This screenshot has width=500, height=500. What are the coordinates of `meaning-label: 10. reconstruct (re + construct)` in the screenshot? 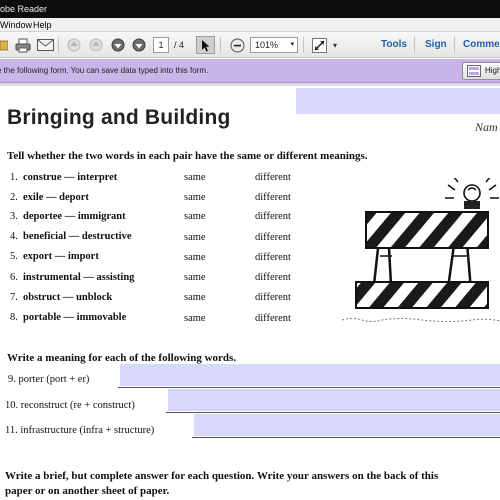 It's located at (70, 405).